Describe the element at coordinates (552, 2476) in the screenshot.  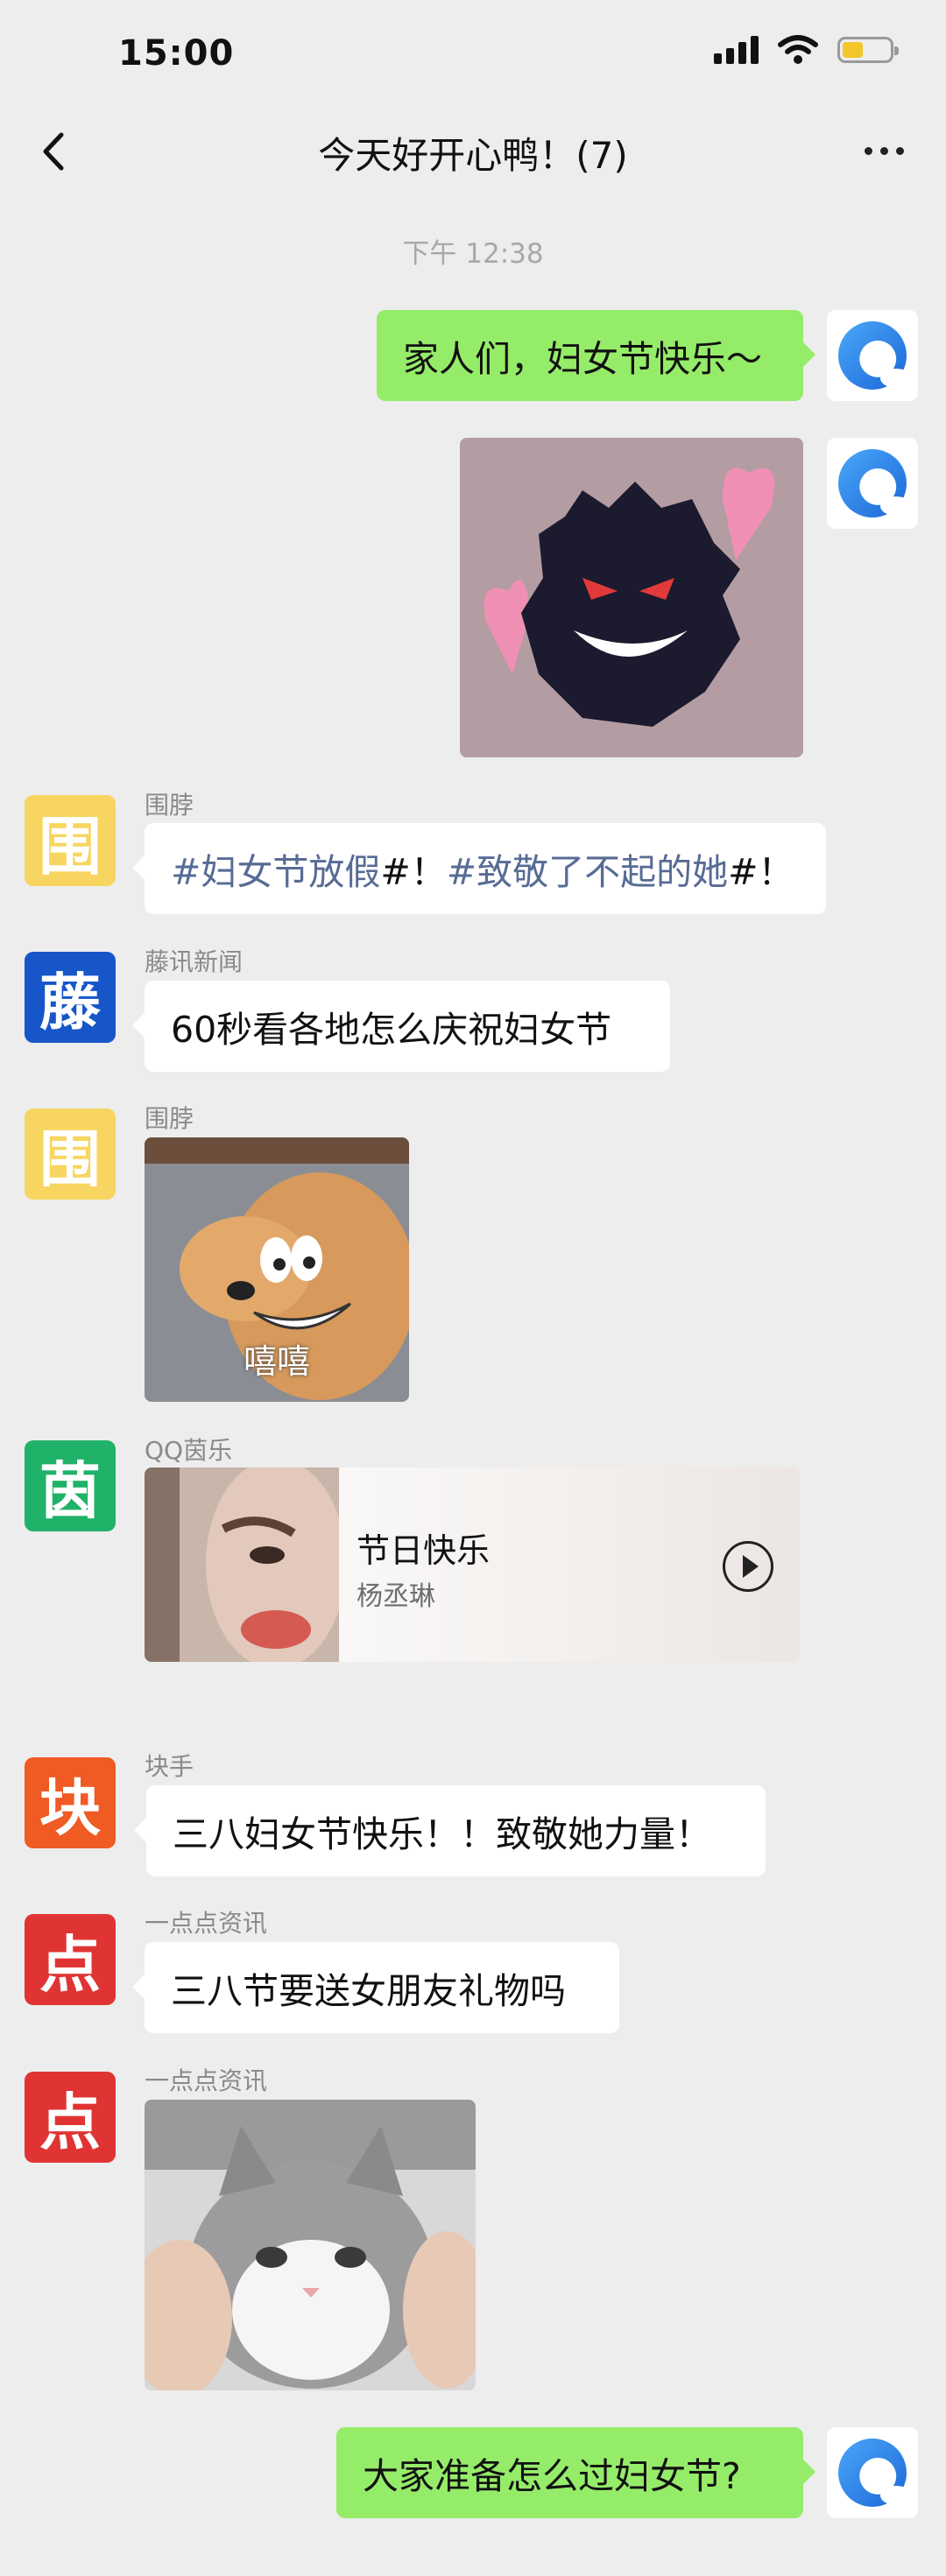
I see `message-text: 大家准备怎么过妇女节?` at that location.